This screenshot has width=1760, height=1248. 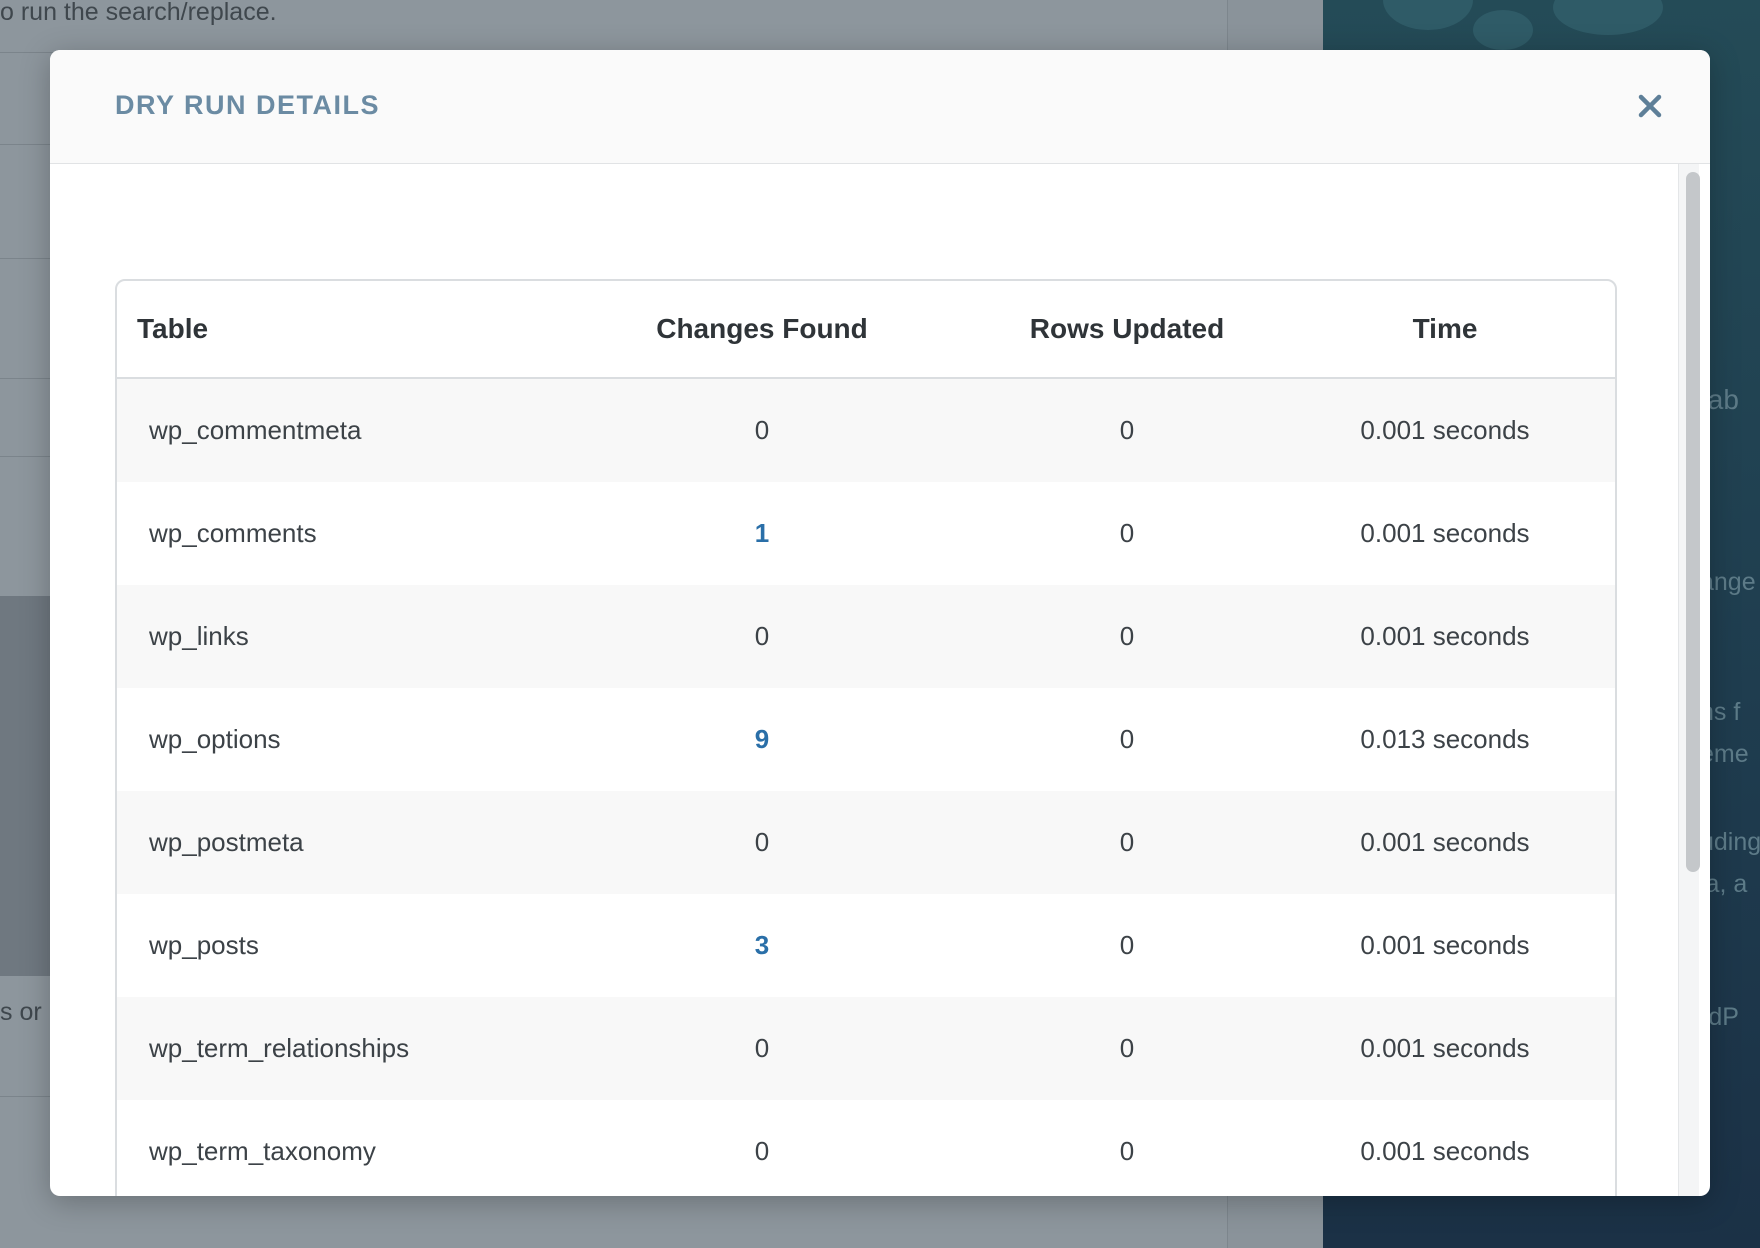 What do you see at coordinates (866, 636) in the screenshot?
I see `table-row: wp_links 0 0 0.001 seconds` at bounding box center [866, 636].